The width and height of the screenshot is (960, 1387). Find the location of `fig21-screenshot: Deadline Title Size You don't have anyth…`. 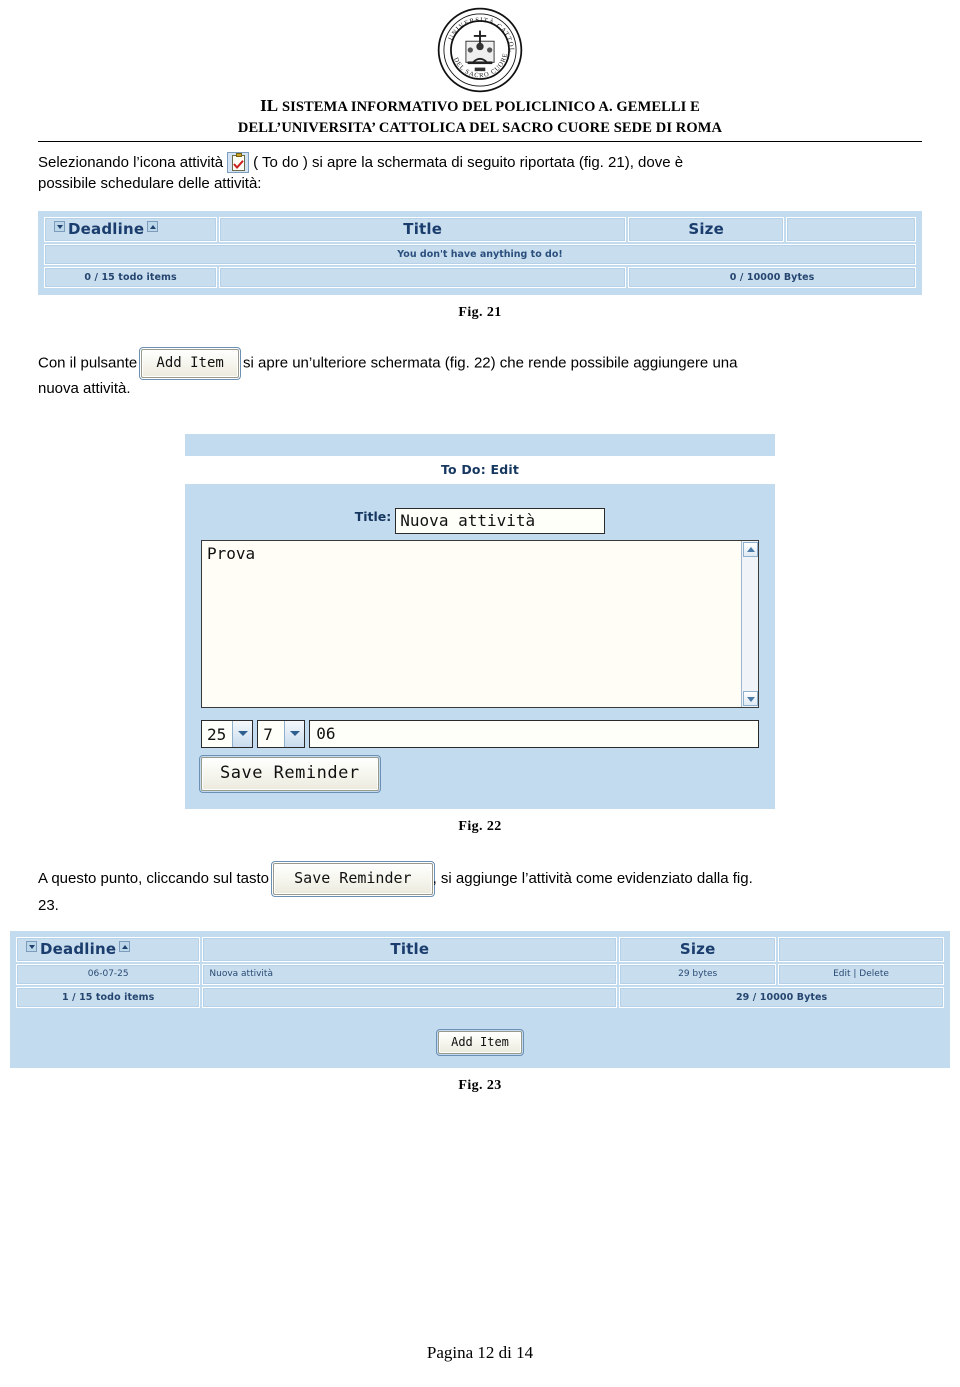

fig21-screenshot: Deadline Title Size You don't have anyth… is located at coordinates (480, 253).